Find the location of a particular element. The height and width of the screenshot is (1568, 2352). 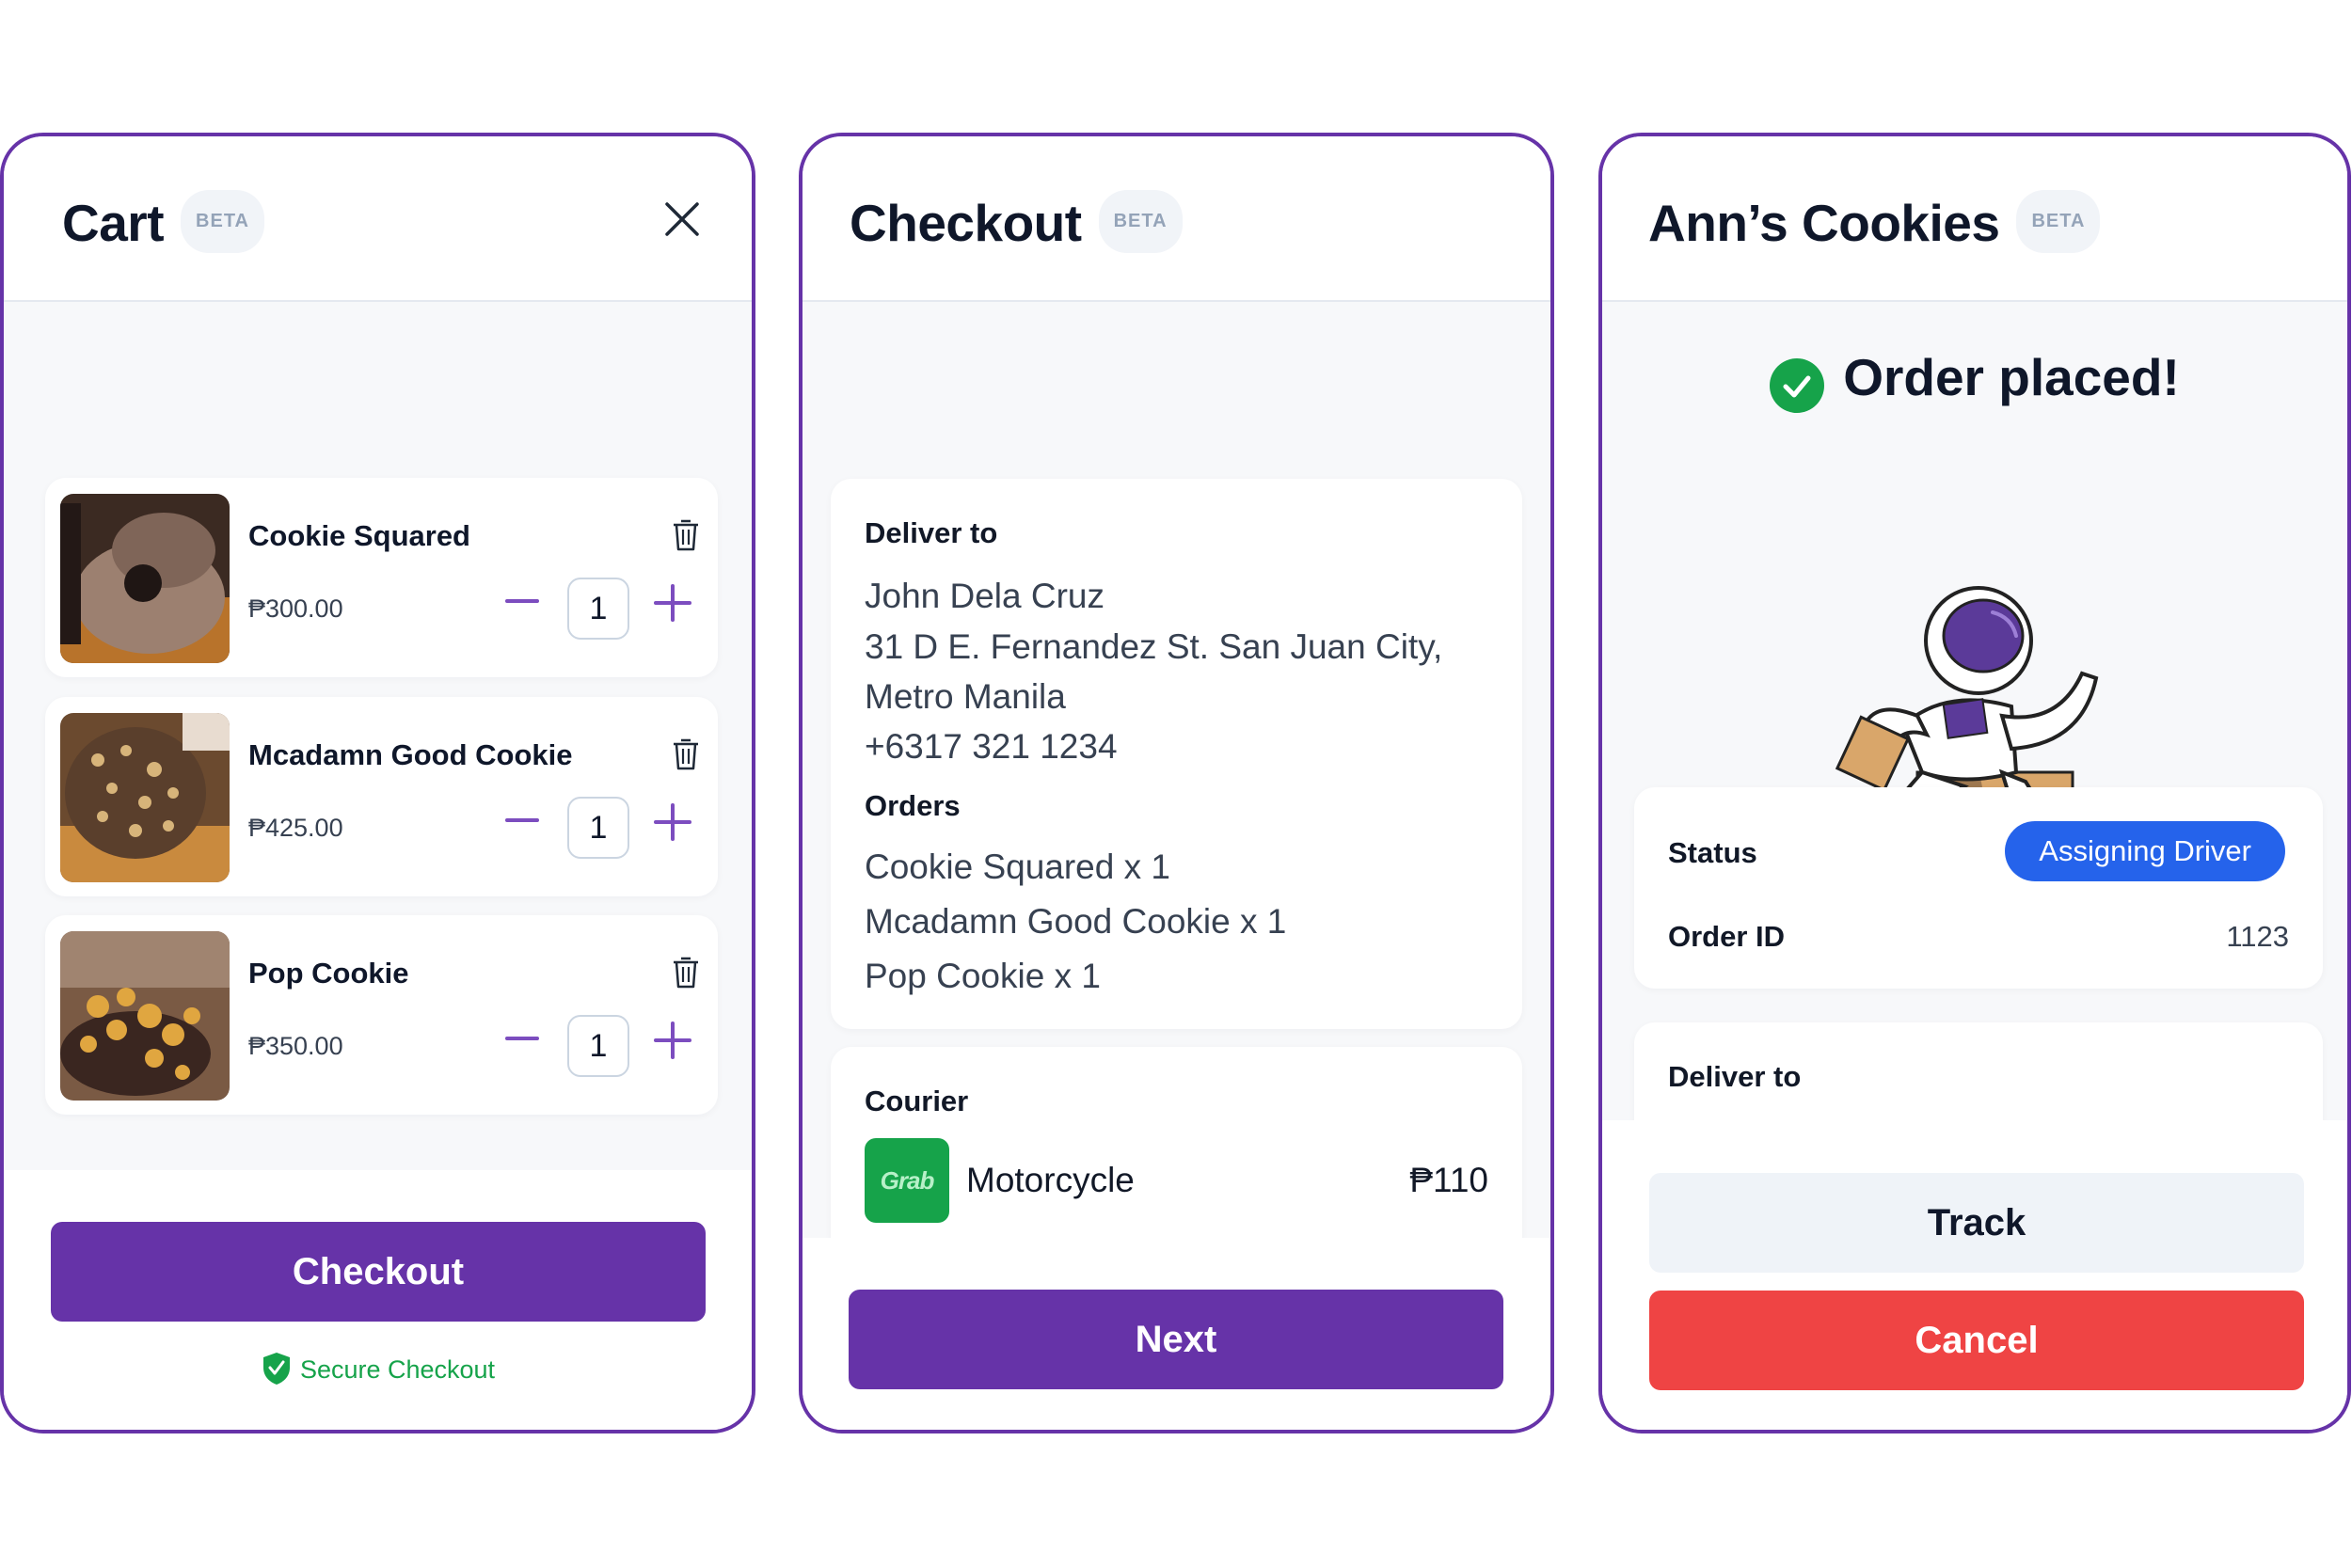

page-title: Checkout BETA is located at coordinates (1016, 224).